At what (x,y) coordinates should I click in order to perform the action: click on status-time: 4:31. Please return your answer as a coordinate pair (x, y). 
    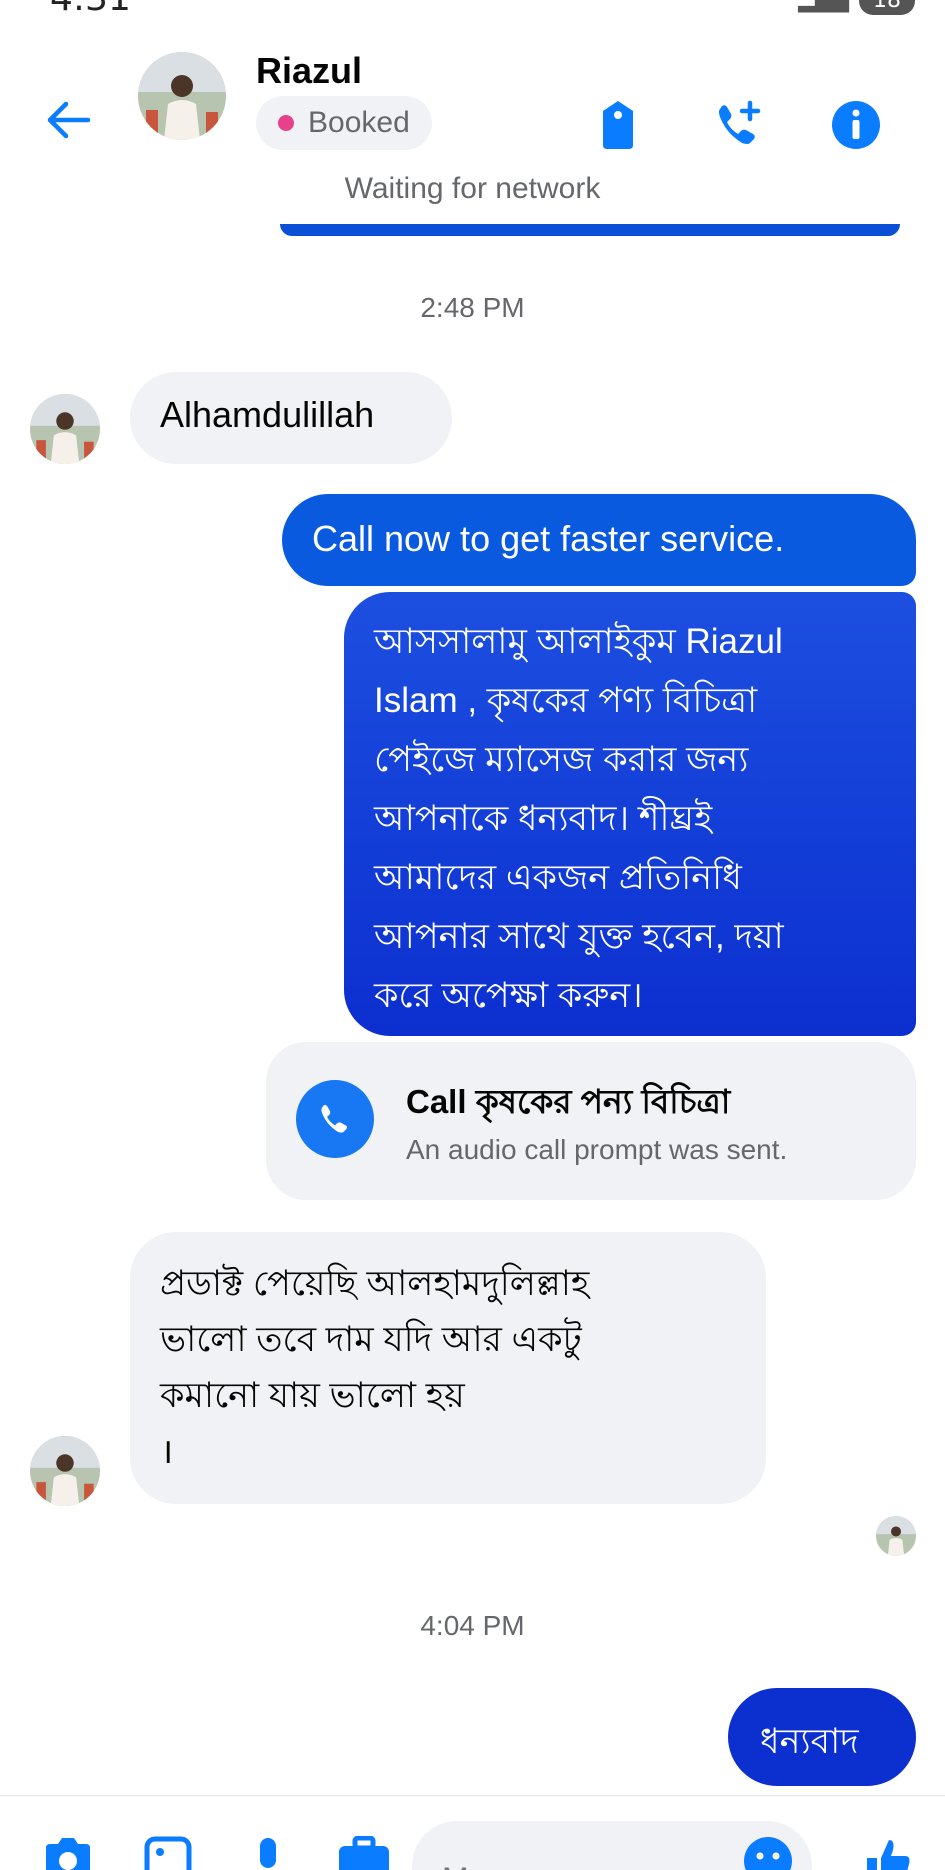
    Looking at the image, I should click on (90, 9).